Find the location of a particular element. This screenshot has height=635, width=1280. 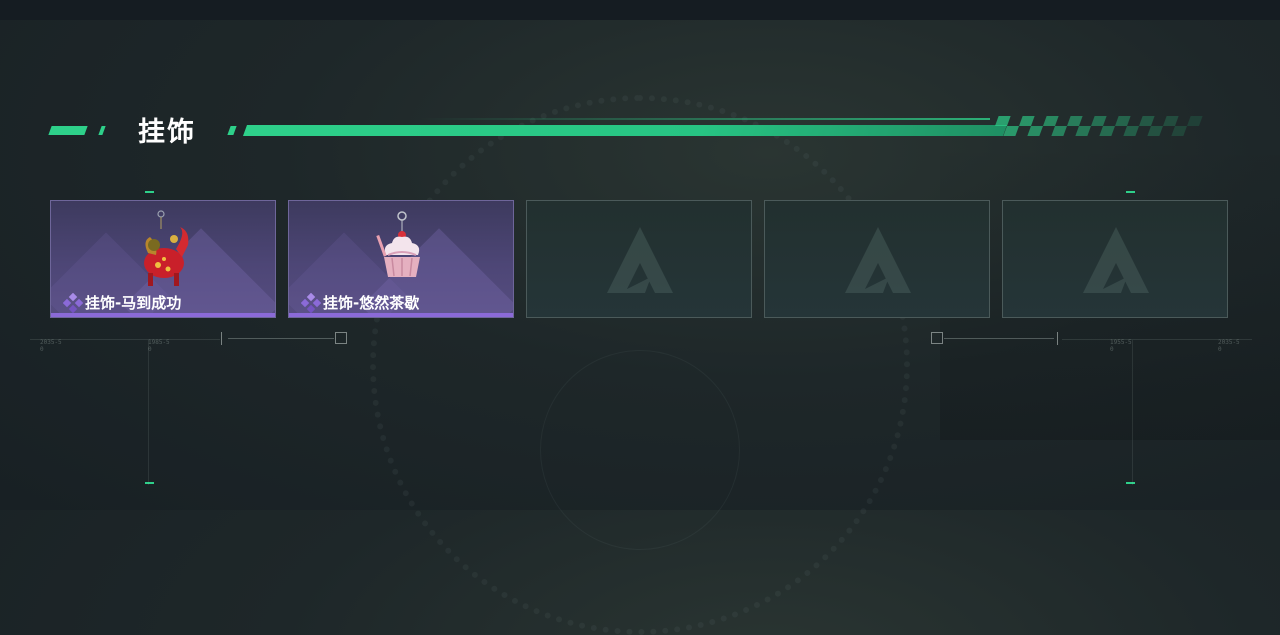

top-bar is located at coordinates (640, 10).